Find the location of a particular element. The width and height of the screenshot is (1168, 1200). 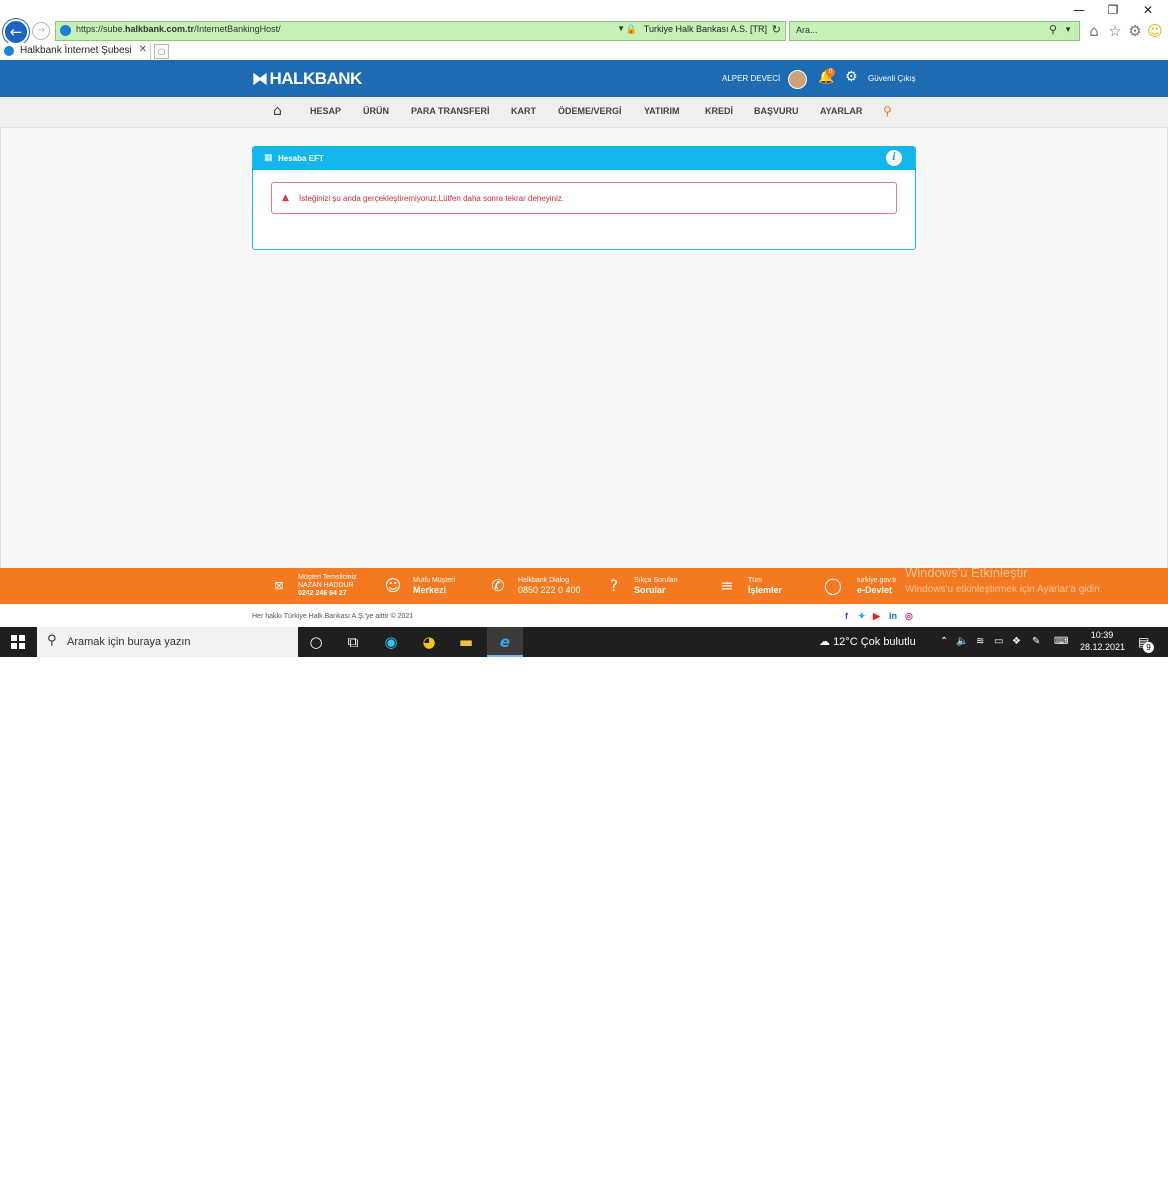

windows-start-icon is located at coordinates (18, 642).